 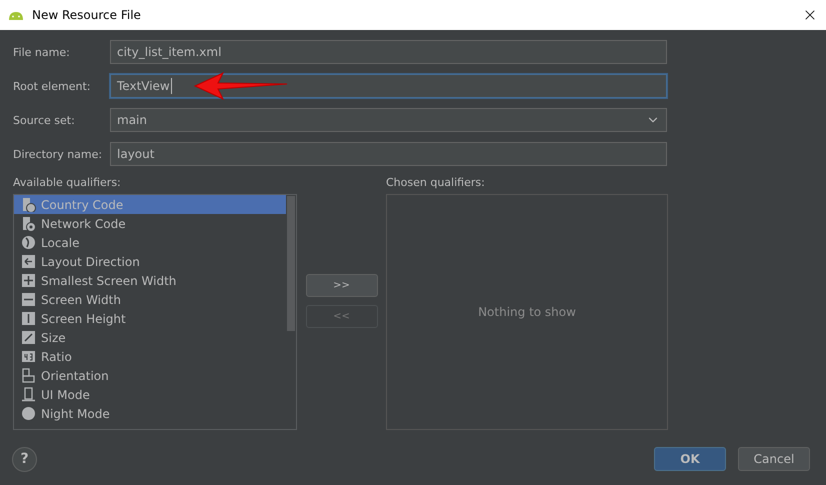 What do you see at coordinates (150, 375) in the screenshot?
I see `list-item: Orientation` at bounding box center [150, 375].